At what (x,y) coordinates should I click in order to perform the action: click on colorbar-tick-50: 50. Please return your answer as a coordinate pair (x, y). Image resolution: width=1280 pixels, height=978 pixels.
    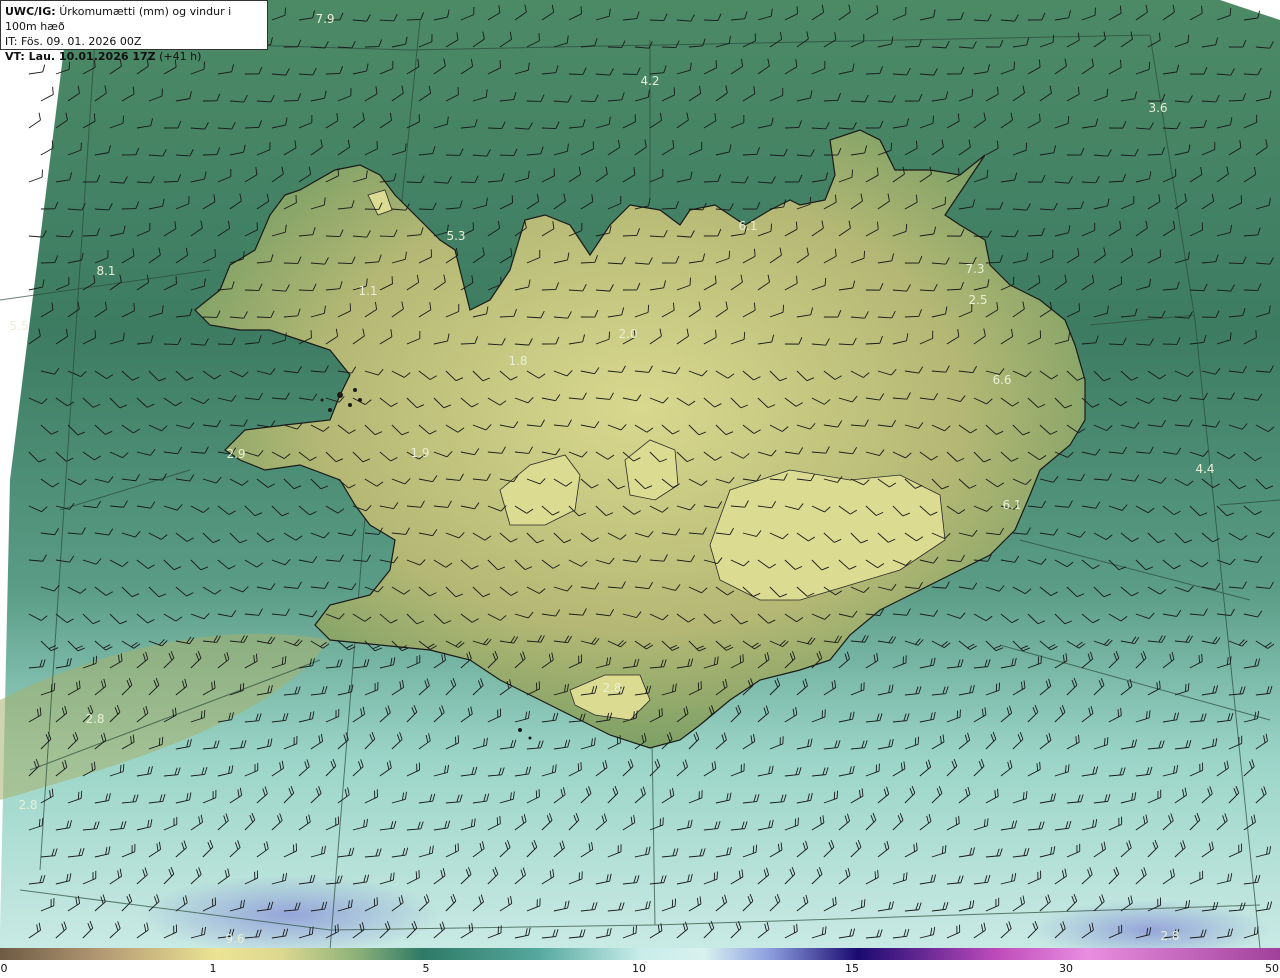
    Looking at the image, I should click on (1272, 968).